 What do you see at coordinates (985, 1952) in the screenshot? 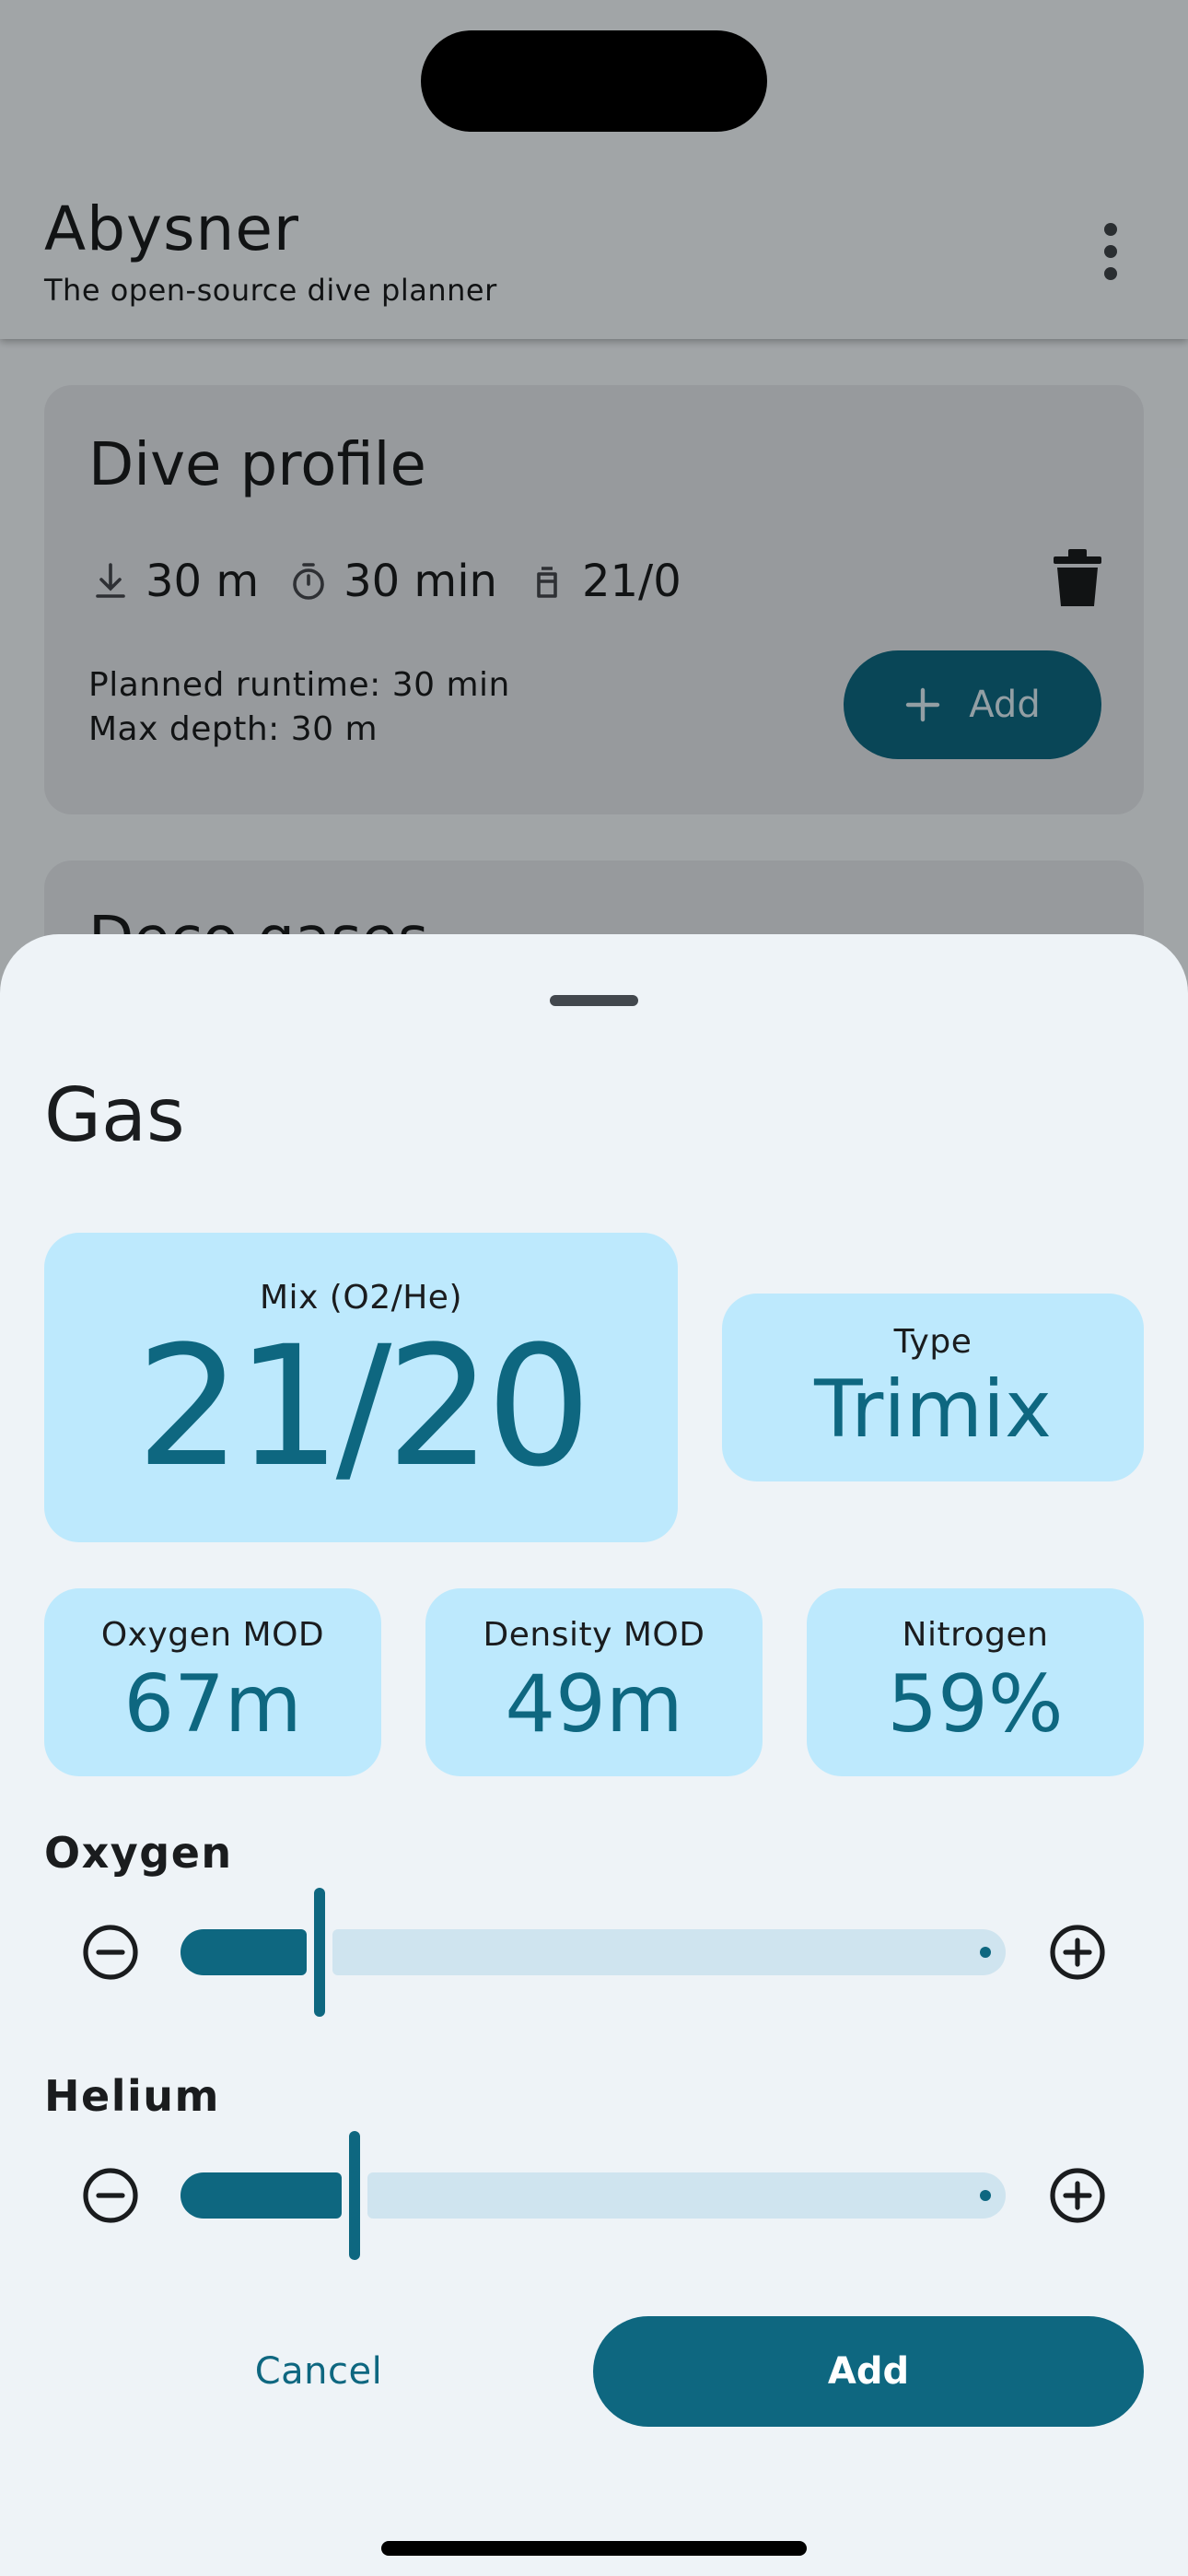
I see `oxygen-slider-stop-indicator` at bounding box center [985, 1952].